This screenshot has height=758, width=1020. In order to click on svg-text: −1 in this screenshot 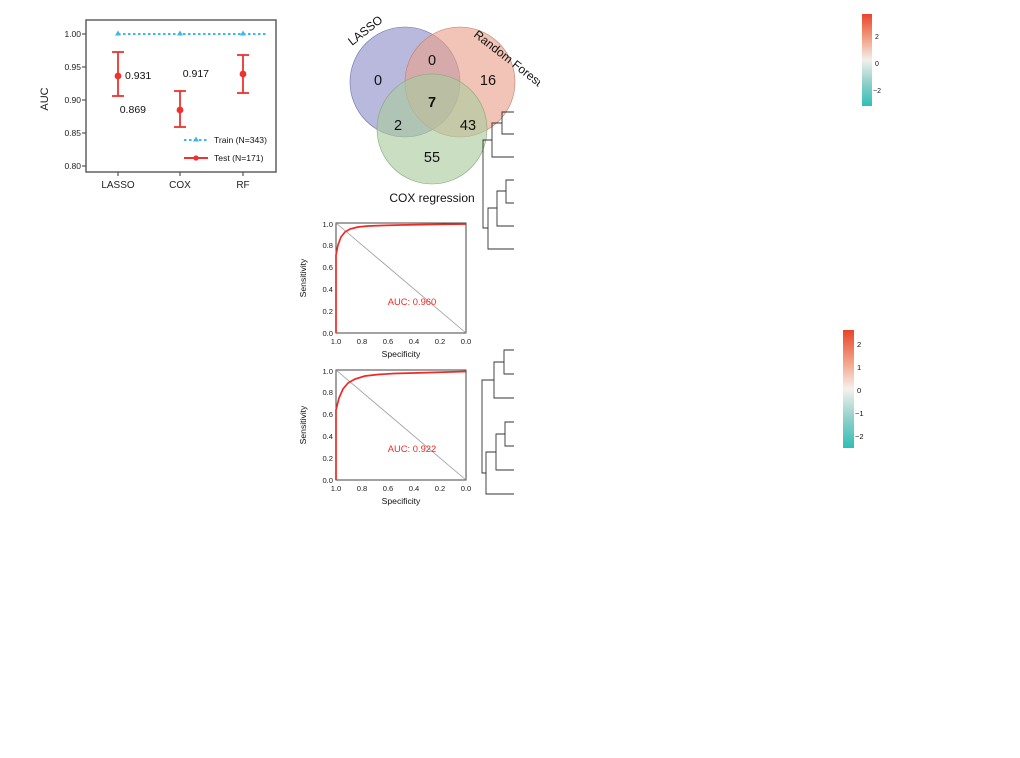, I will do `click(859, 413)`.